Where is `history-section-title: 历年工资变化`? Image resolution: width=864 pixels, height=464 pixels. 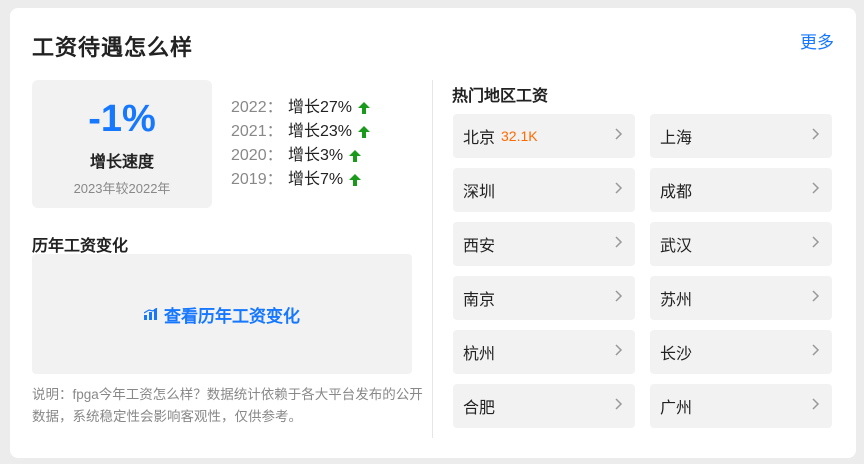
history-section-title: 历年工资变化 is located at coordinates (80, 246).